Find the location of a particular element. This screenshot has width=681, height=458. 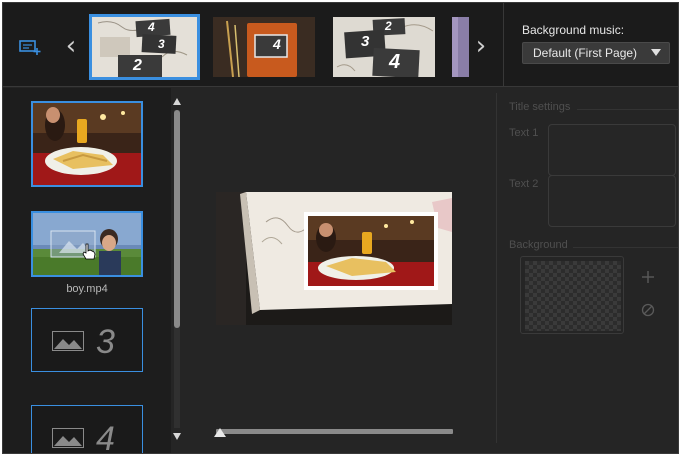

page-preview is located at coordinates (334, 258).